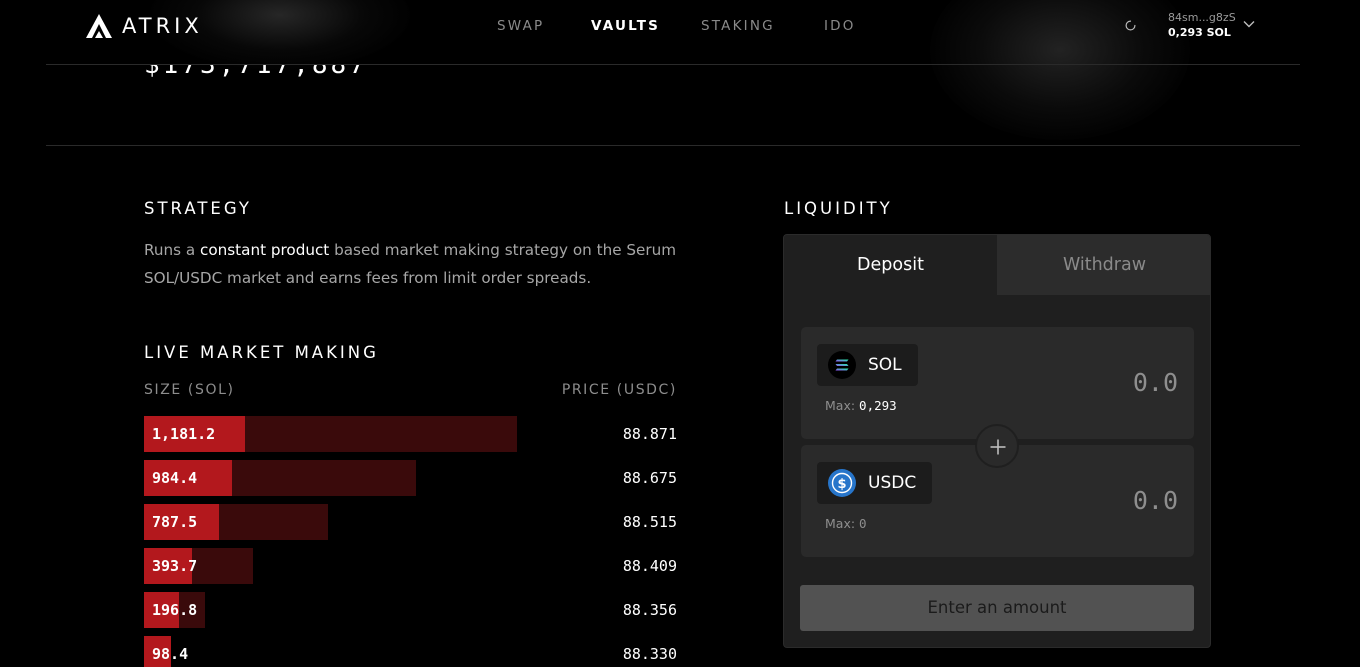 This screenshot has width=1360, height=667. What do you see at coordinates (878, 405) in the screenshot?
I see `sol-max-value: 0,293` at bounding box center [878, 405].